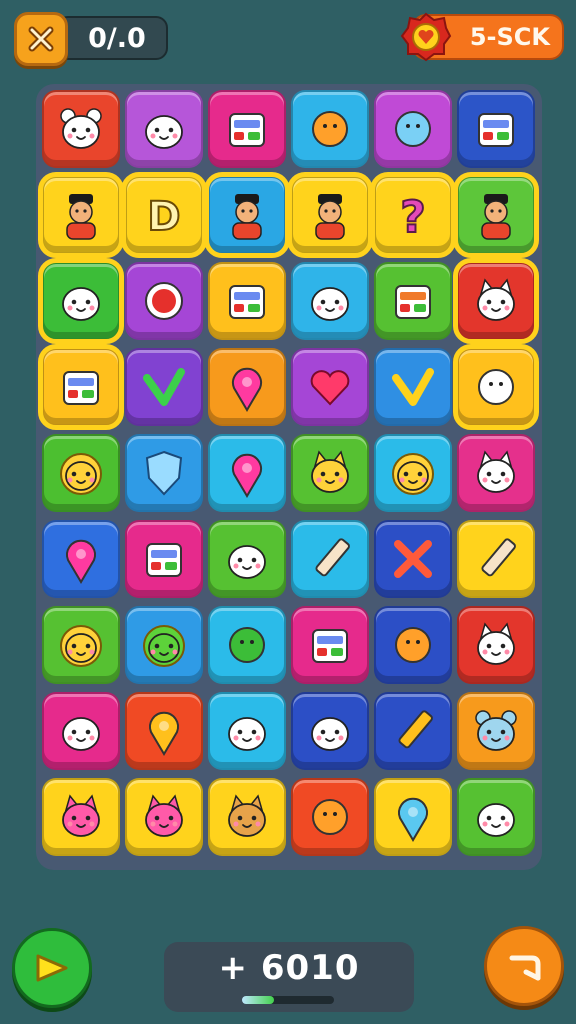 The width and height of the screenshot is (576, 1024). I want to click on tile-pink-location-pin, so click(81, 817).